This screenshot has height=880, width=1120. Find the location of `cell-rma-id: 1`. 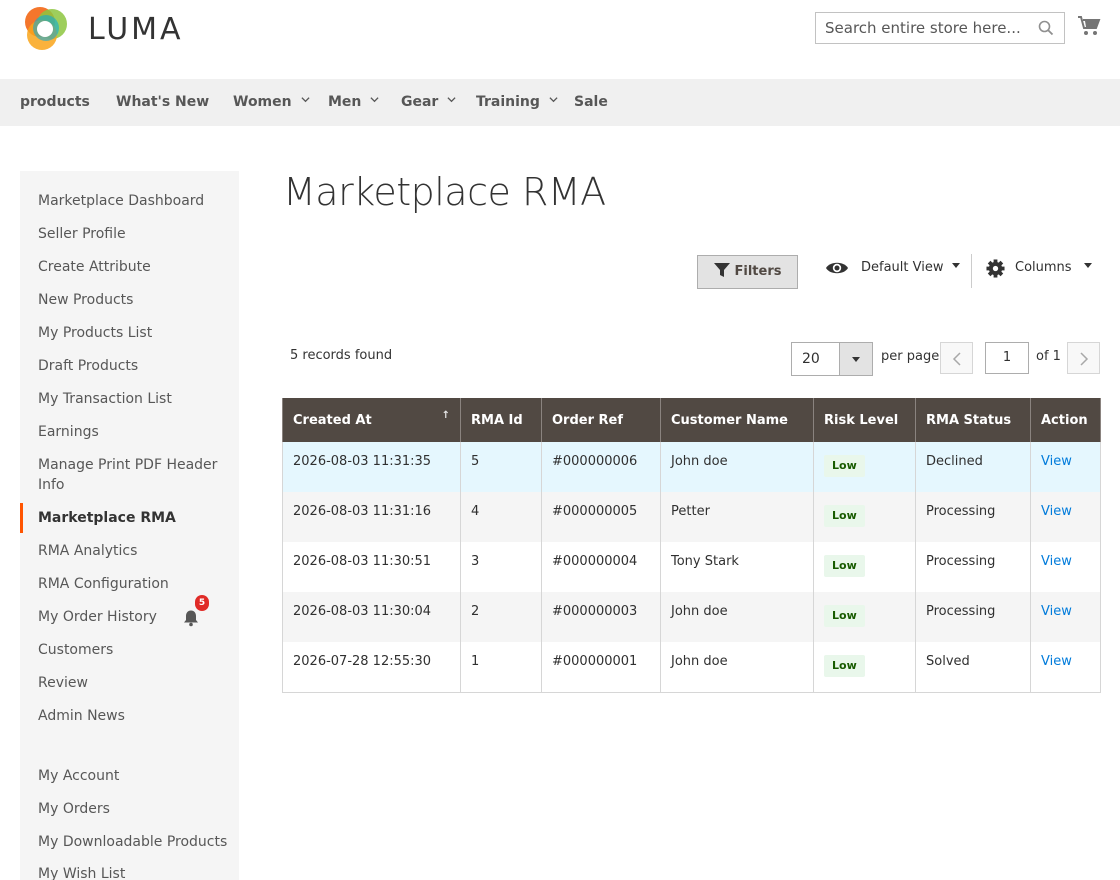

cell-rma-id: 1 is located at coordinates (501, 667).